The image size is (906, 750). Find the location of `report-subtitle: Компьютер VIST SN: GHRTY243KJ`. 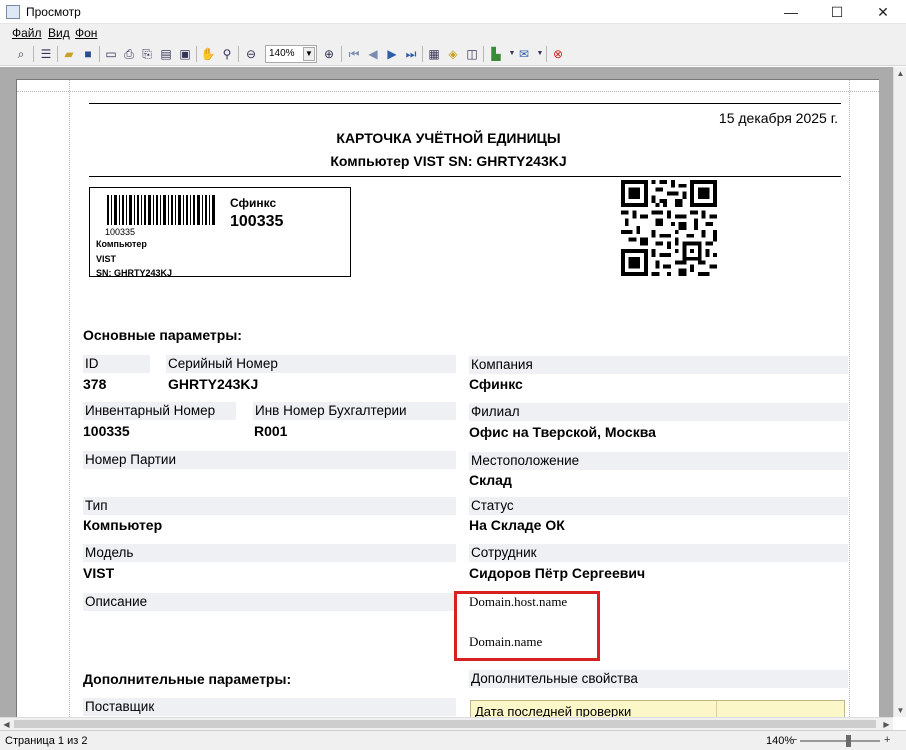

report-subtitle: Компьютер VIST SN: GHRTY243KJ is located at coordinates (448, 161).